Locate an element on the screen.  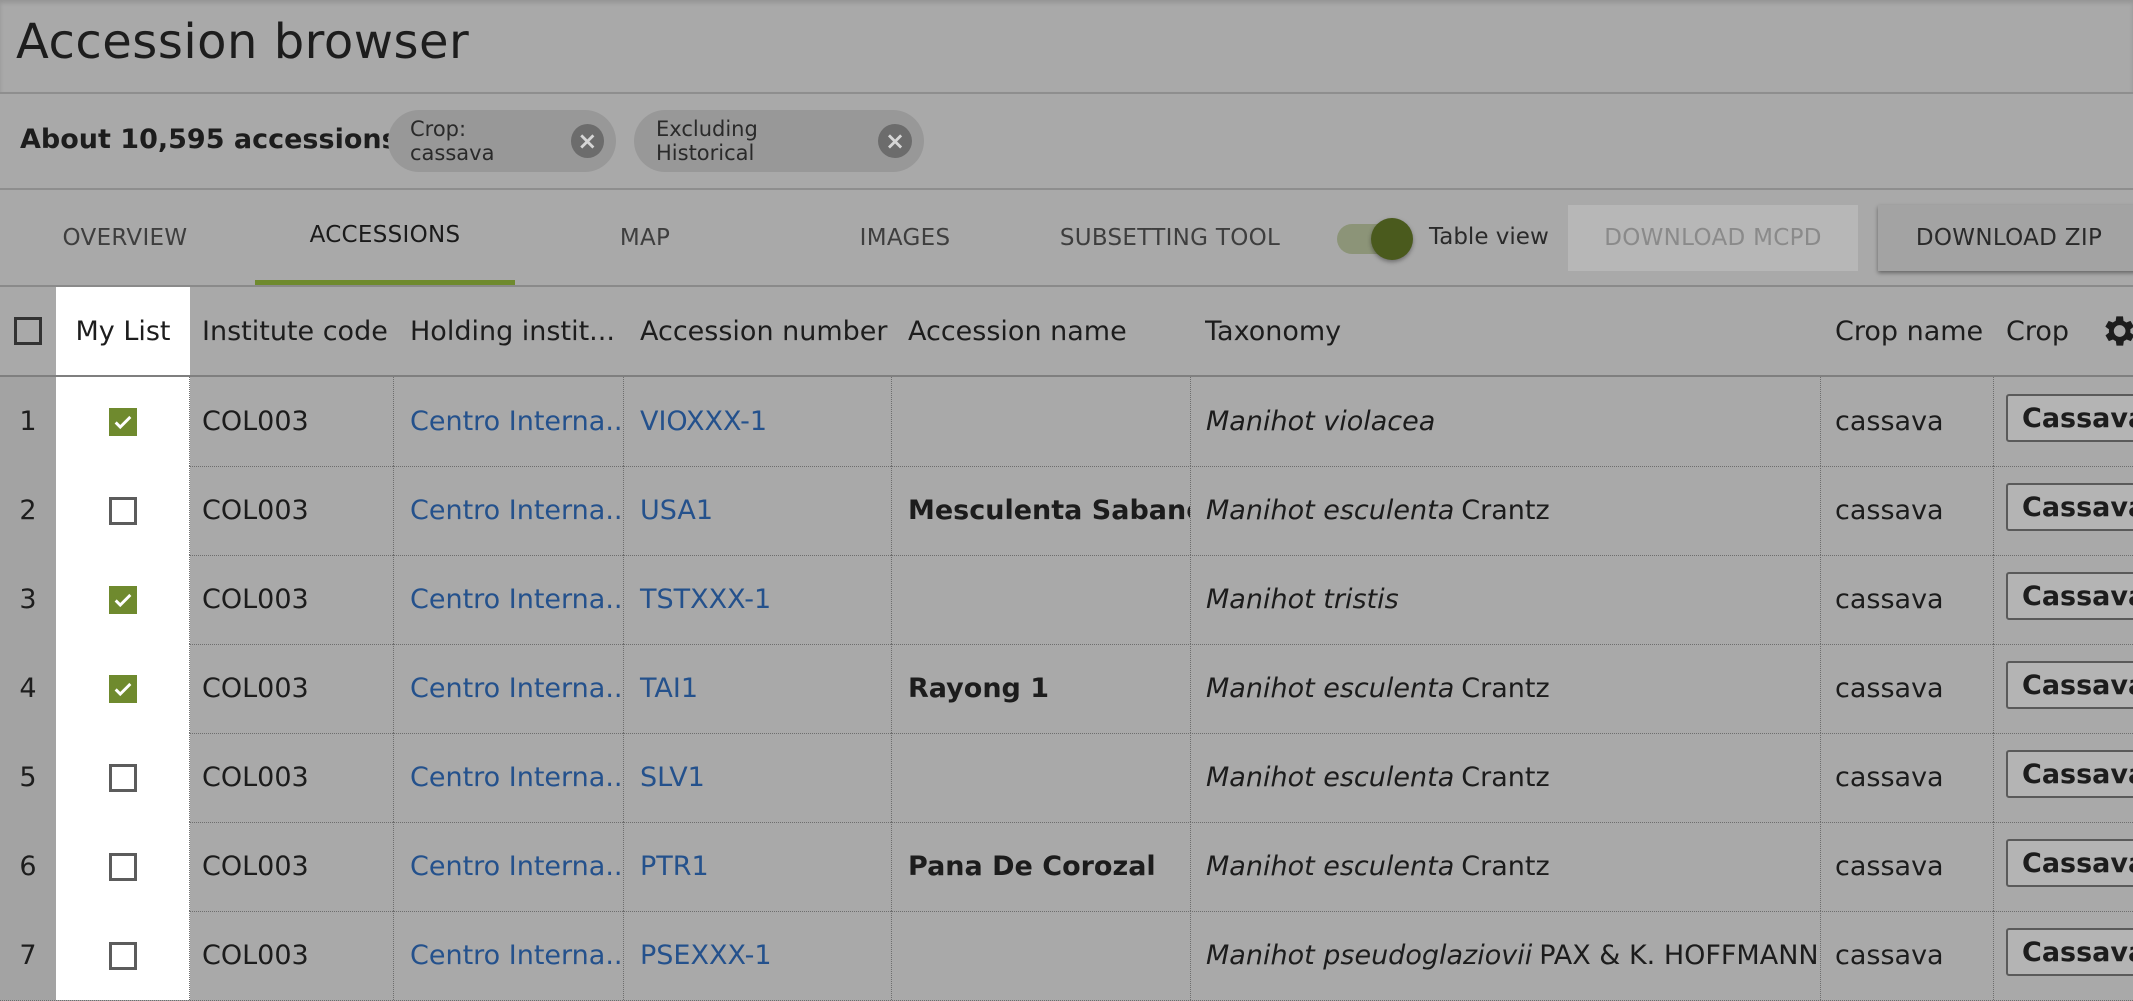
download-zip-button: DOWNLOAD ZIP is located at coordinates (2005, 238).